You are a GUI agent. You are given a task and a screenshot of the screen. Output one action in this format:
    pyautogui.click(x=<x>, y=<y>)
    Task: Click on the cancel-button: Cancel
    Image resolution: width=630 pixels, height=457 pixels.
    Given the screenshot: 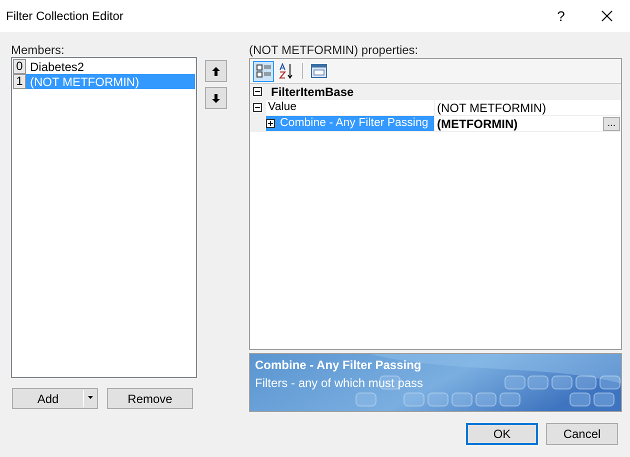 What is the action you would take?
    pyautogui.click(x=582, y=434)
    